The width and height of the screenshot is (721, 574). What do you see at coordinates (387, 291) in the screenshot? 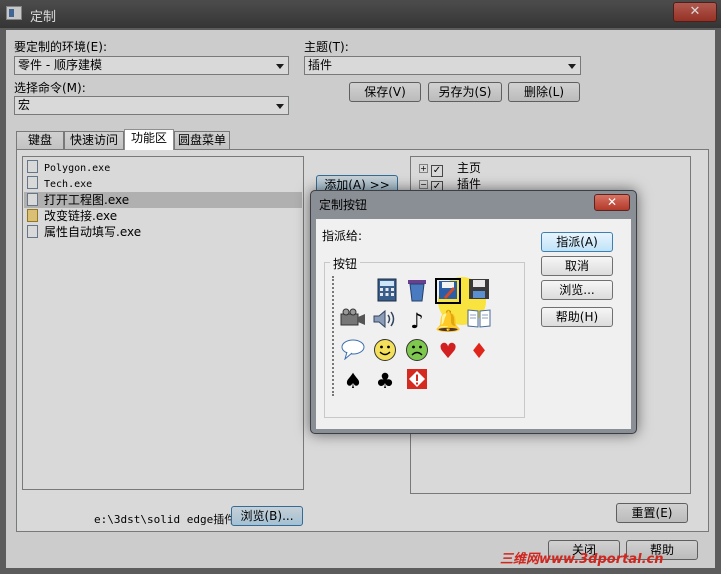
I see `calculator-icon` at bounding box center [387, 291].